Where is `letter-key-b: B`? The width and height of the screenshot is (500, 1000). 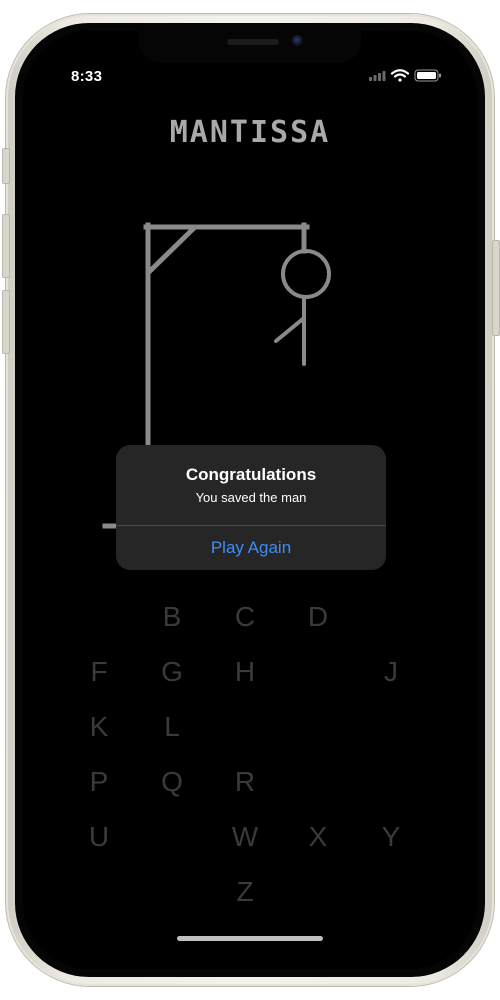 letter-key-b: B is located at coordinates (172, 617).